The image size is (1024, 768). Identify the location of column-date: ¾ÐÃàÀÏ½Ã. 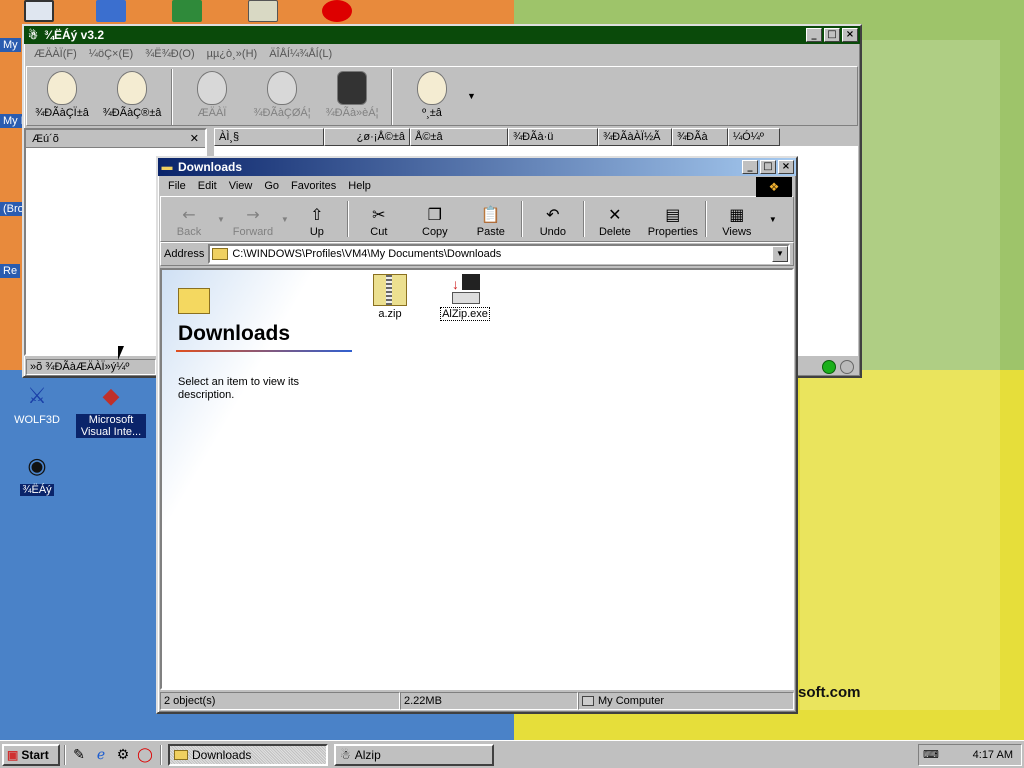
(635, 137).